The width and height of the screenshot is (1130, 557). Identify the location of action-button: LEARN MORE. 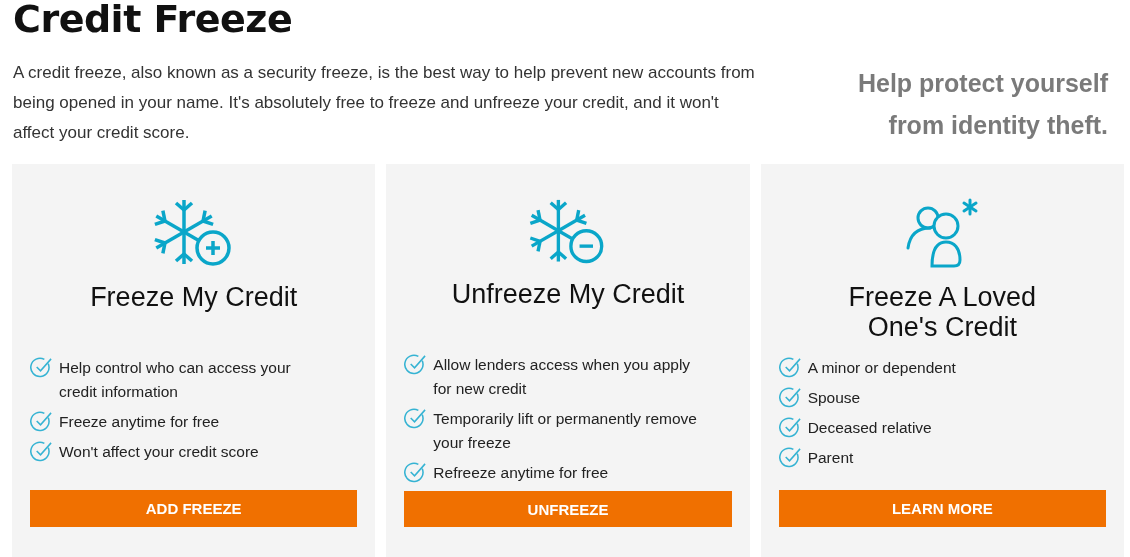
(942, 508).